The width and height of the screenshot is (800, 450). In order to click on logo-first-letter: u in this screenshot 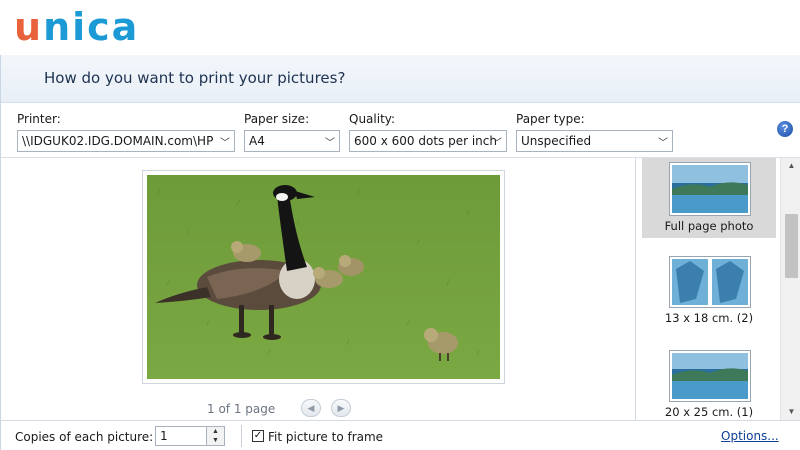, I will do `click(29, 27)`.